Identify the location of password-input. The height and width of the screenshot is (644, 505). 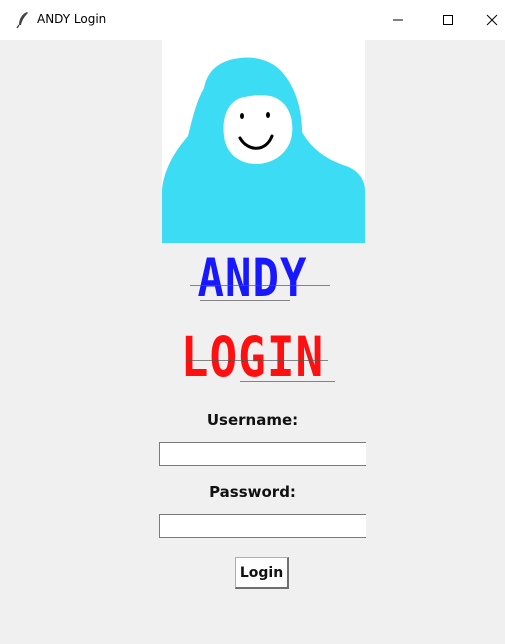
(262, 526).